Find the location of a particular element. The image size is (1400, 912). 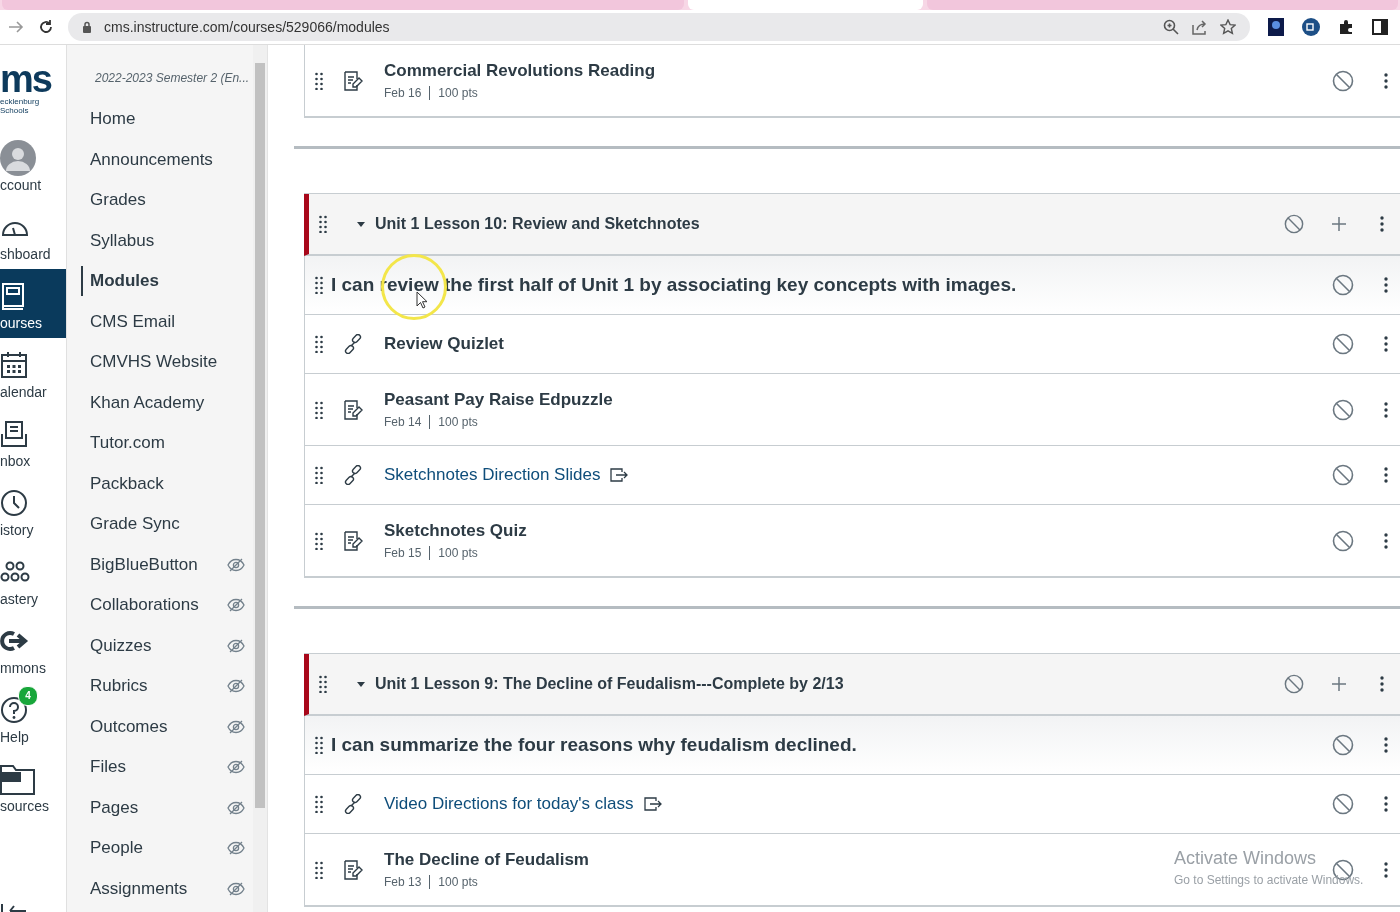

course-nav-link: Home is located at coordinates (108, 119).